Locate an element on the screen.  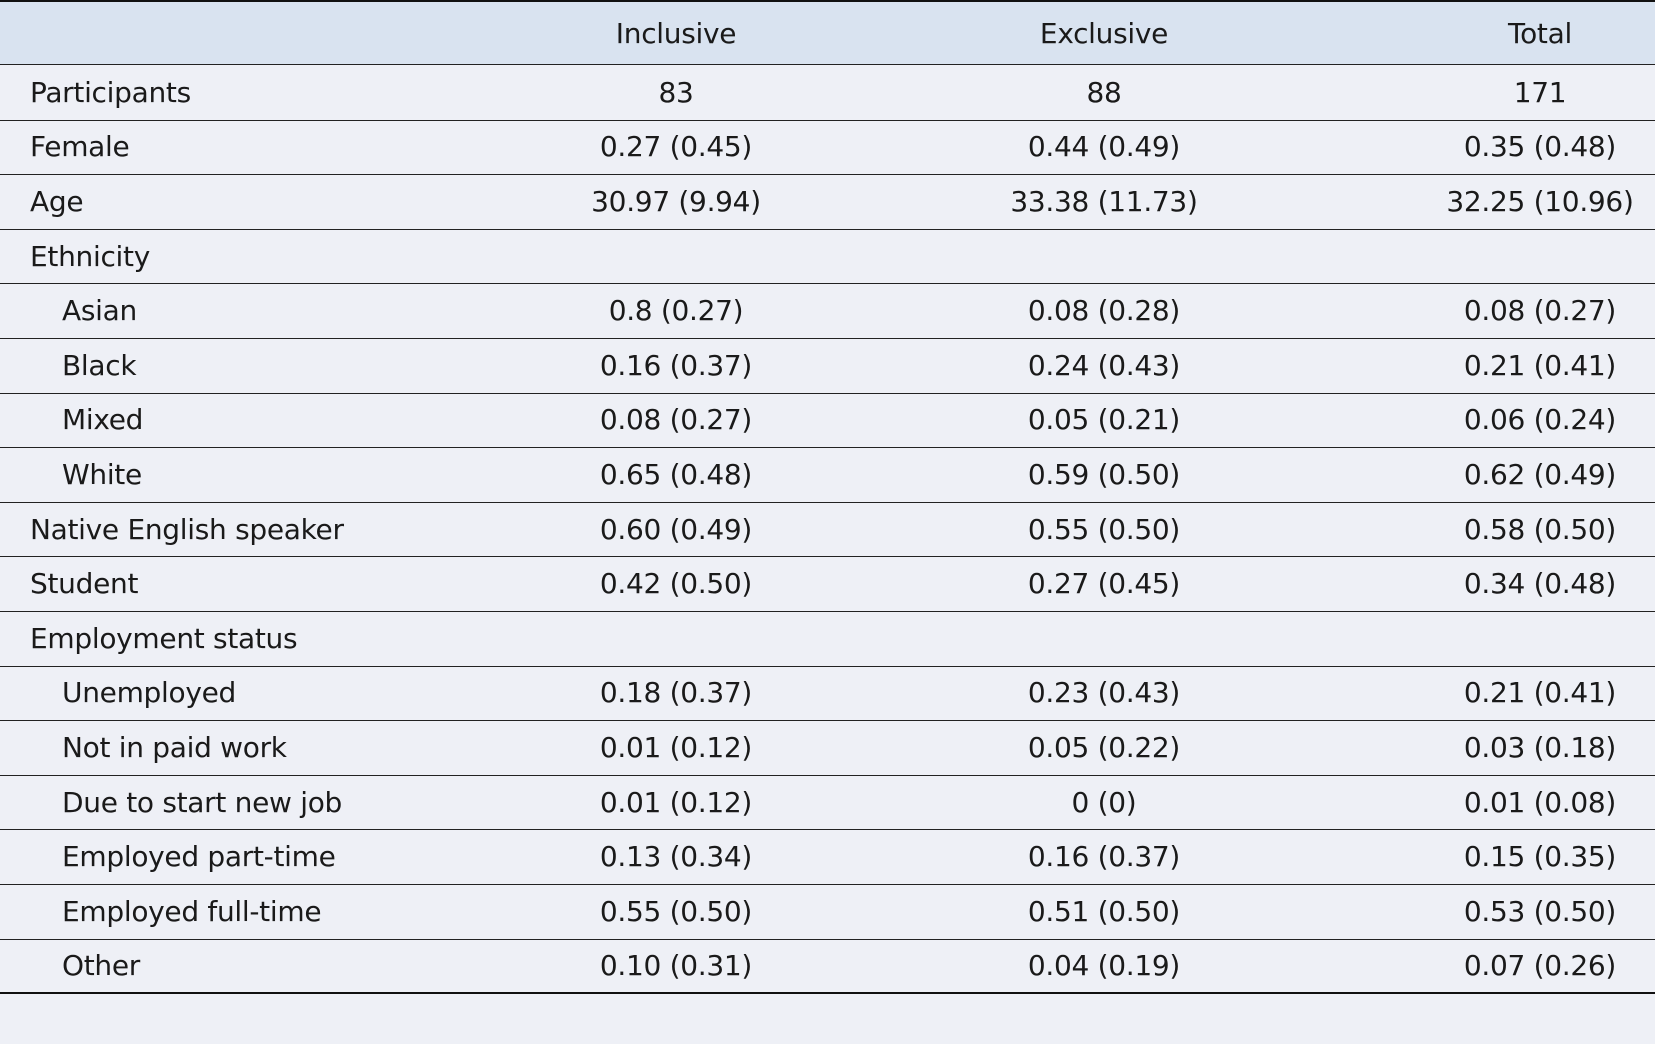
row-label: Not in paid work is located at coordinates (174, 747).